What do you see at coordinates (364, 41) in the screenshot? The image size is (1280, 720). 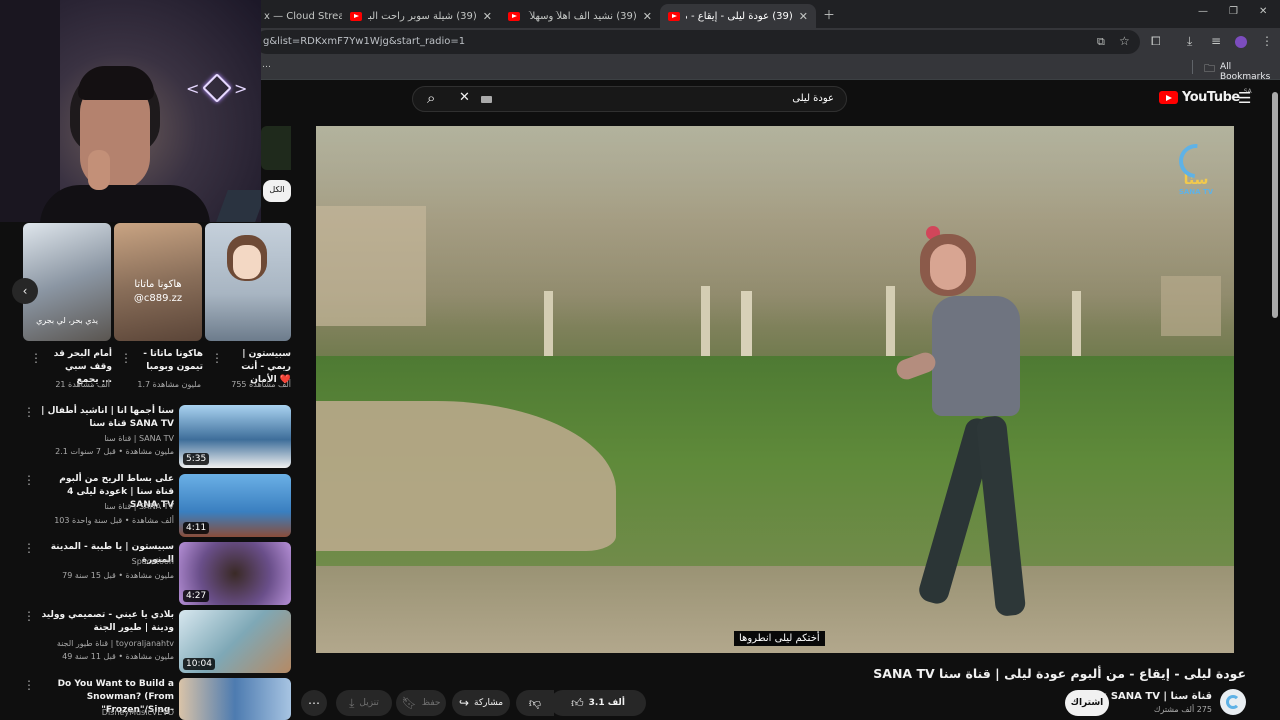 I see `url-text: g&list=RDKxmF7Yw1Wjg&start_radio=1` at bounding box center [364, 41].